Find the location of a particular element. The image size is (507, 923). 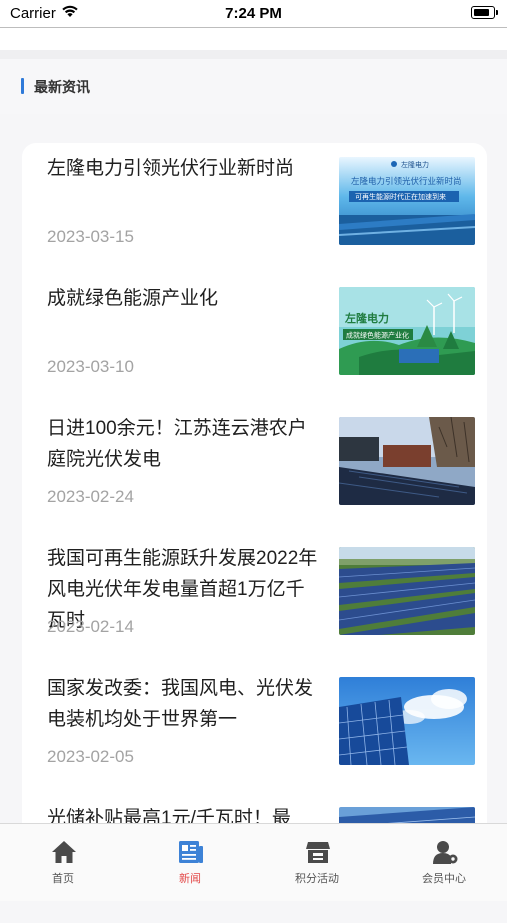

news-thumbnail: 左隆电力 左隆电力引领光伏行业新时尚 可再生能源时代正在加速到来 is located at coordinates (407, 201).